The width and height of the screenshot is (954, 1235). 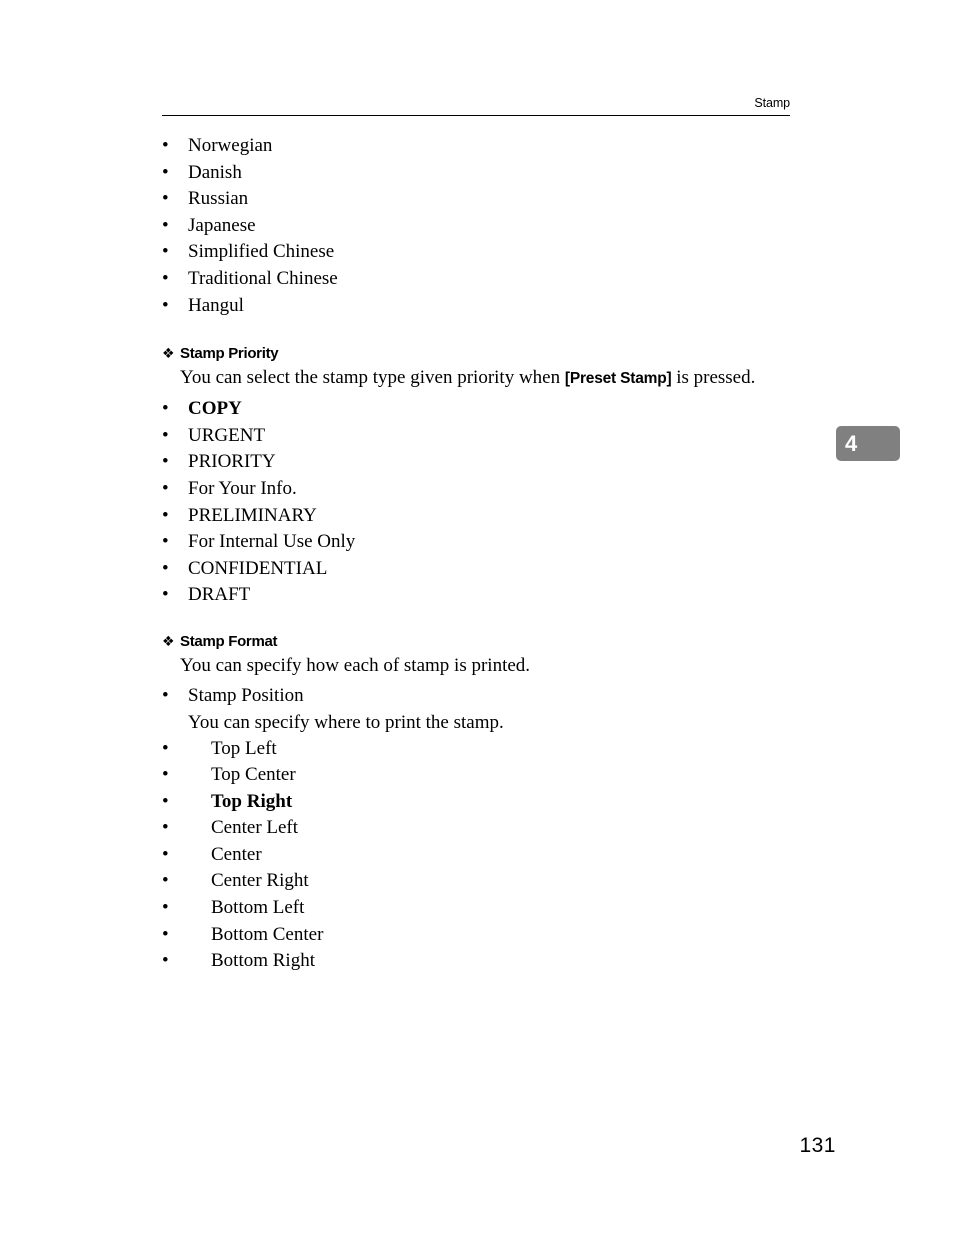 I want to click on chapter-number: 4, so click(x=851, y=443).